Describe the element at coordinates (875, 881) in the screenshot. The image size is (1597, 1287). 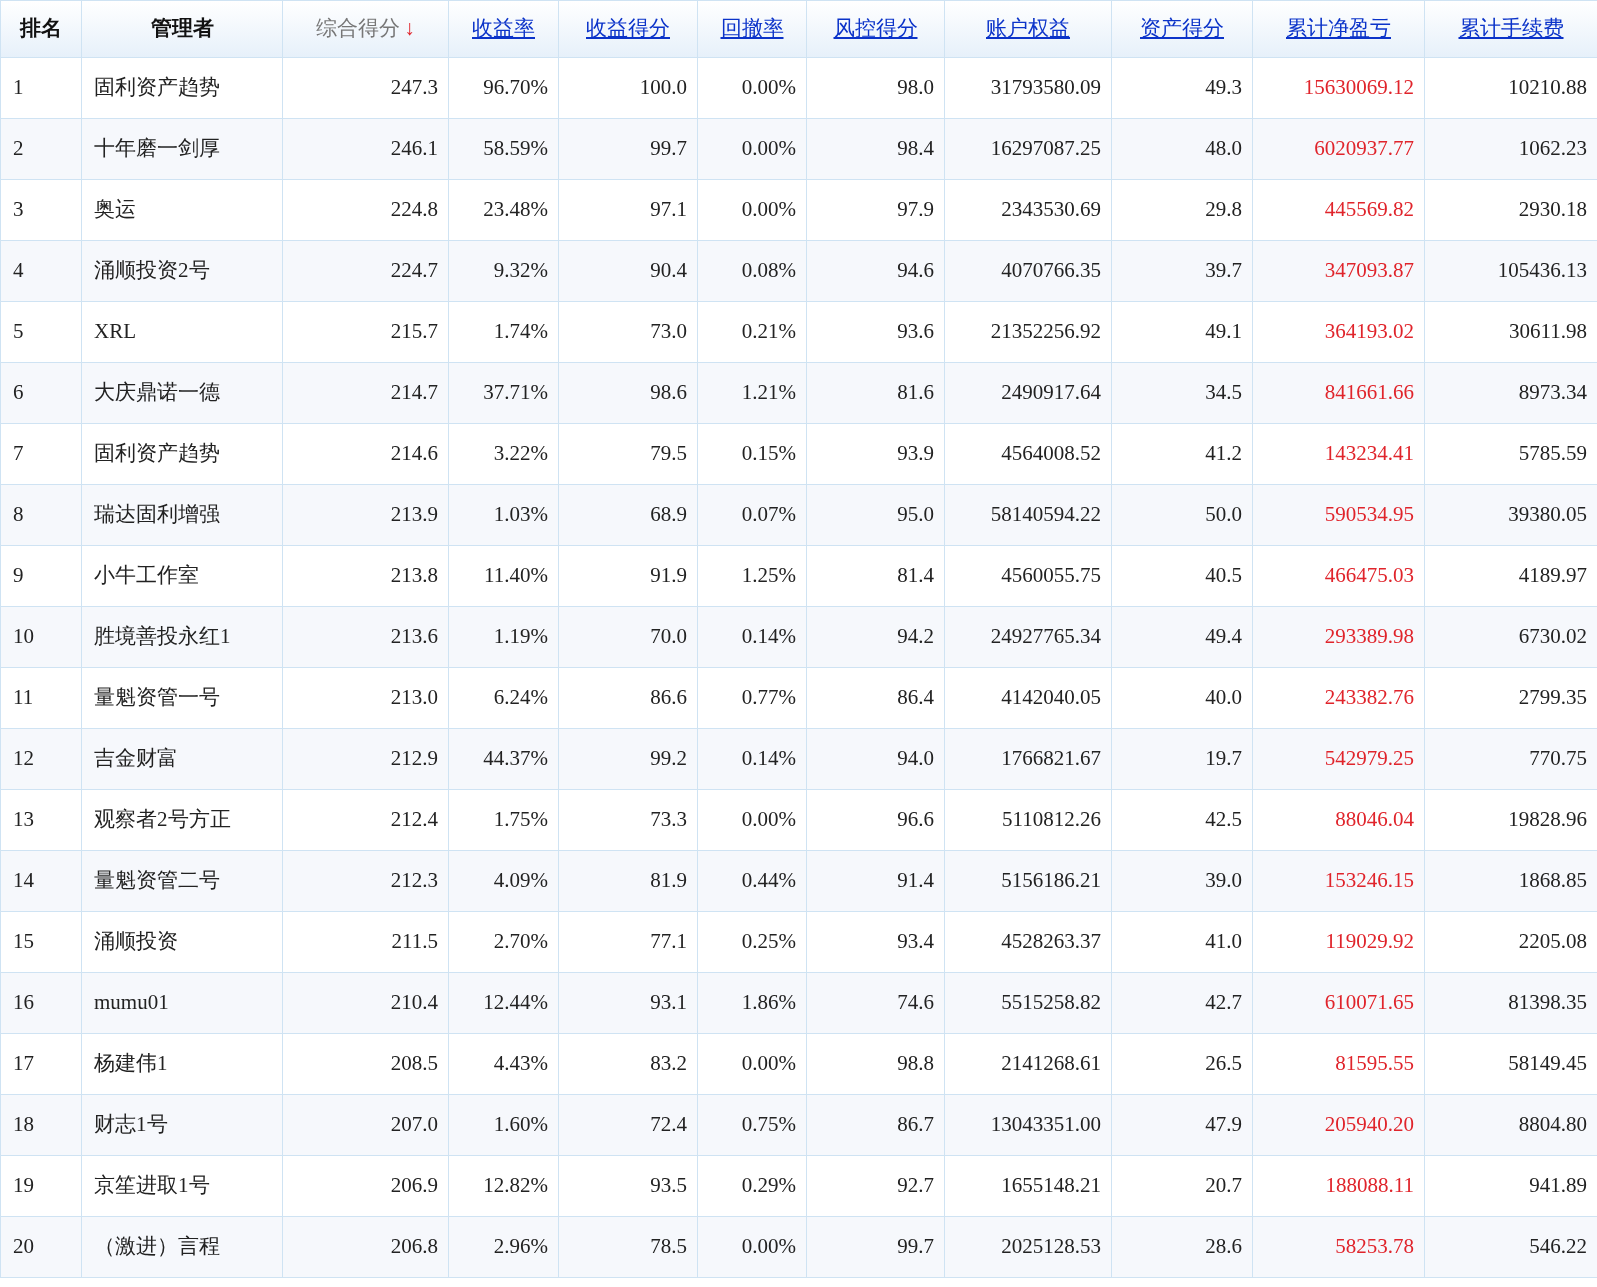
I see `table-cell: 91.4` at that location.